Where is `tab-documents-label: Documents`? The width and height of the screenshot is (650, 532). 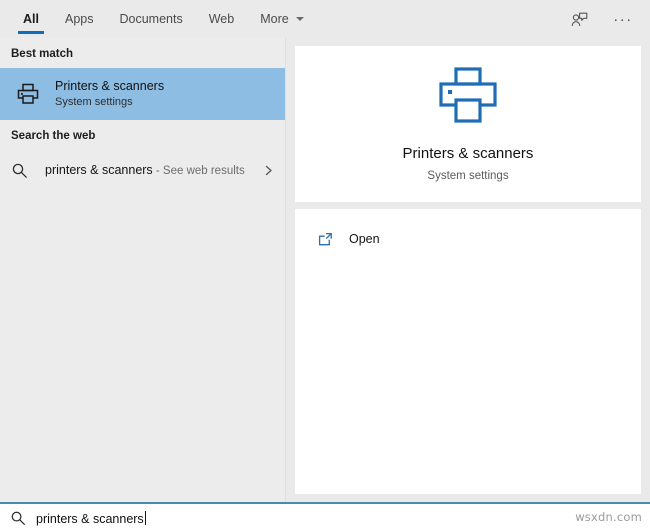
tab-documents-label: Documents is located at coordinates (151, 19).